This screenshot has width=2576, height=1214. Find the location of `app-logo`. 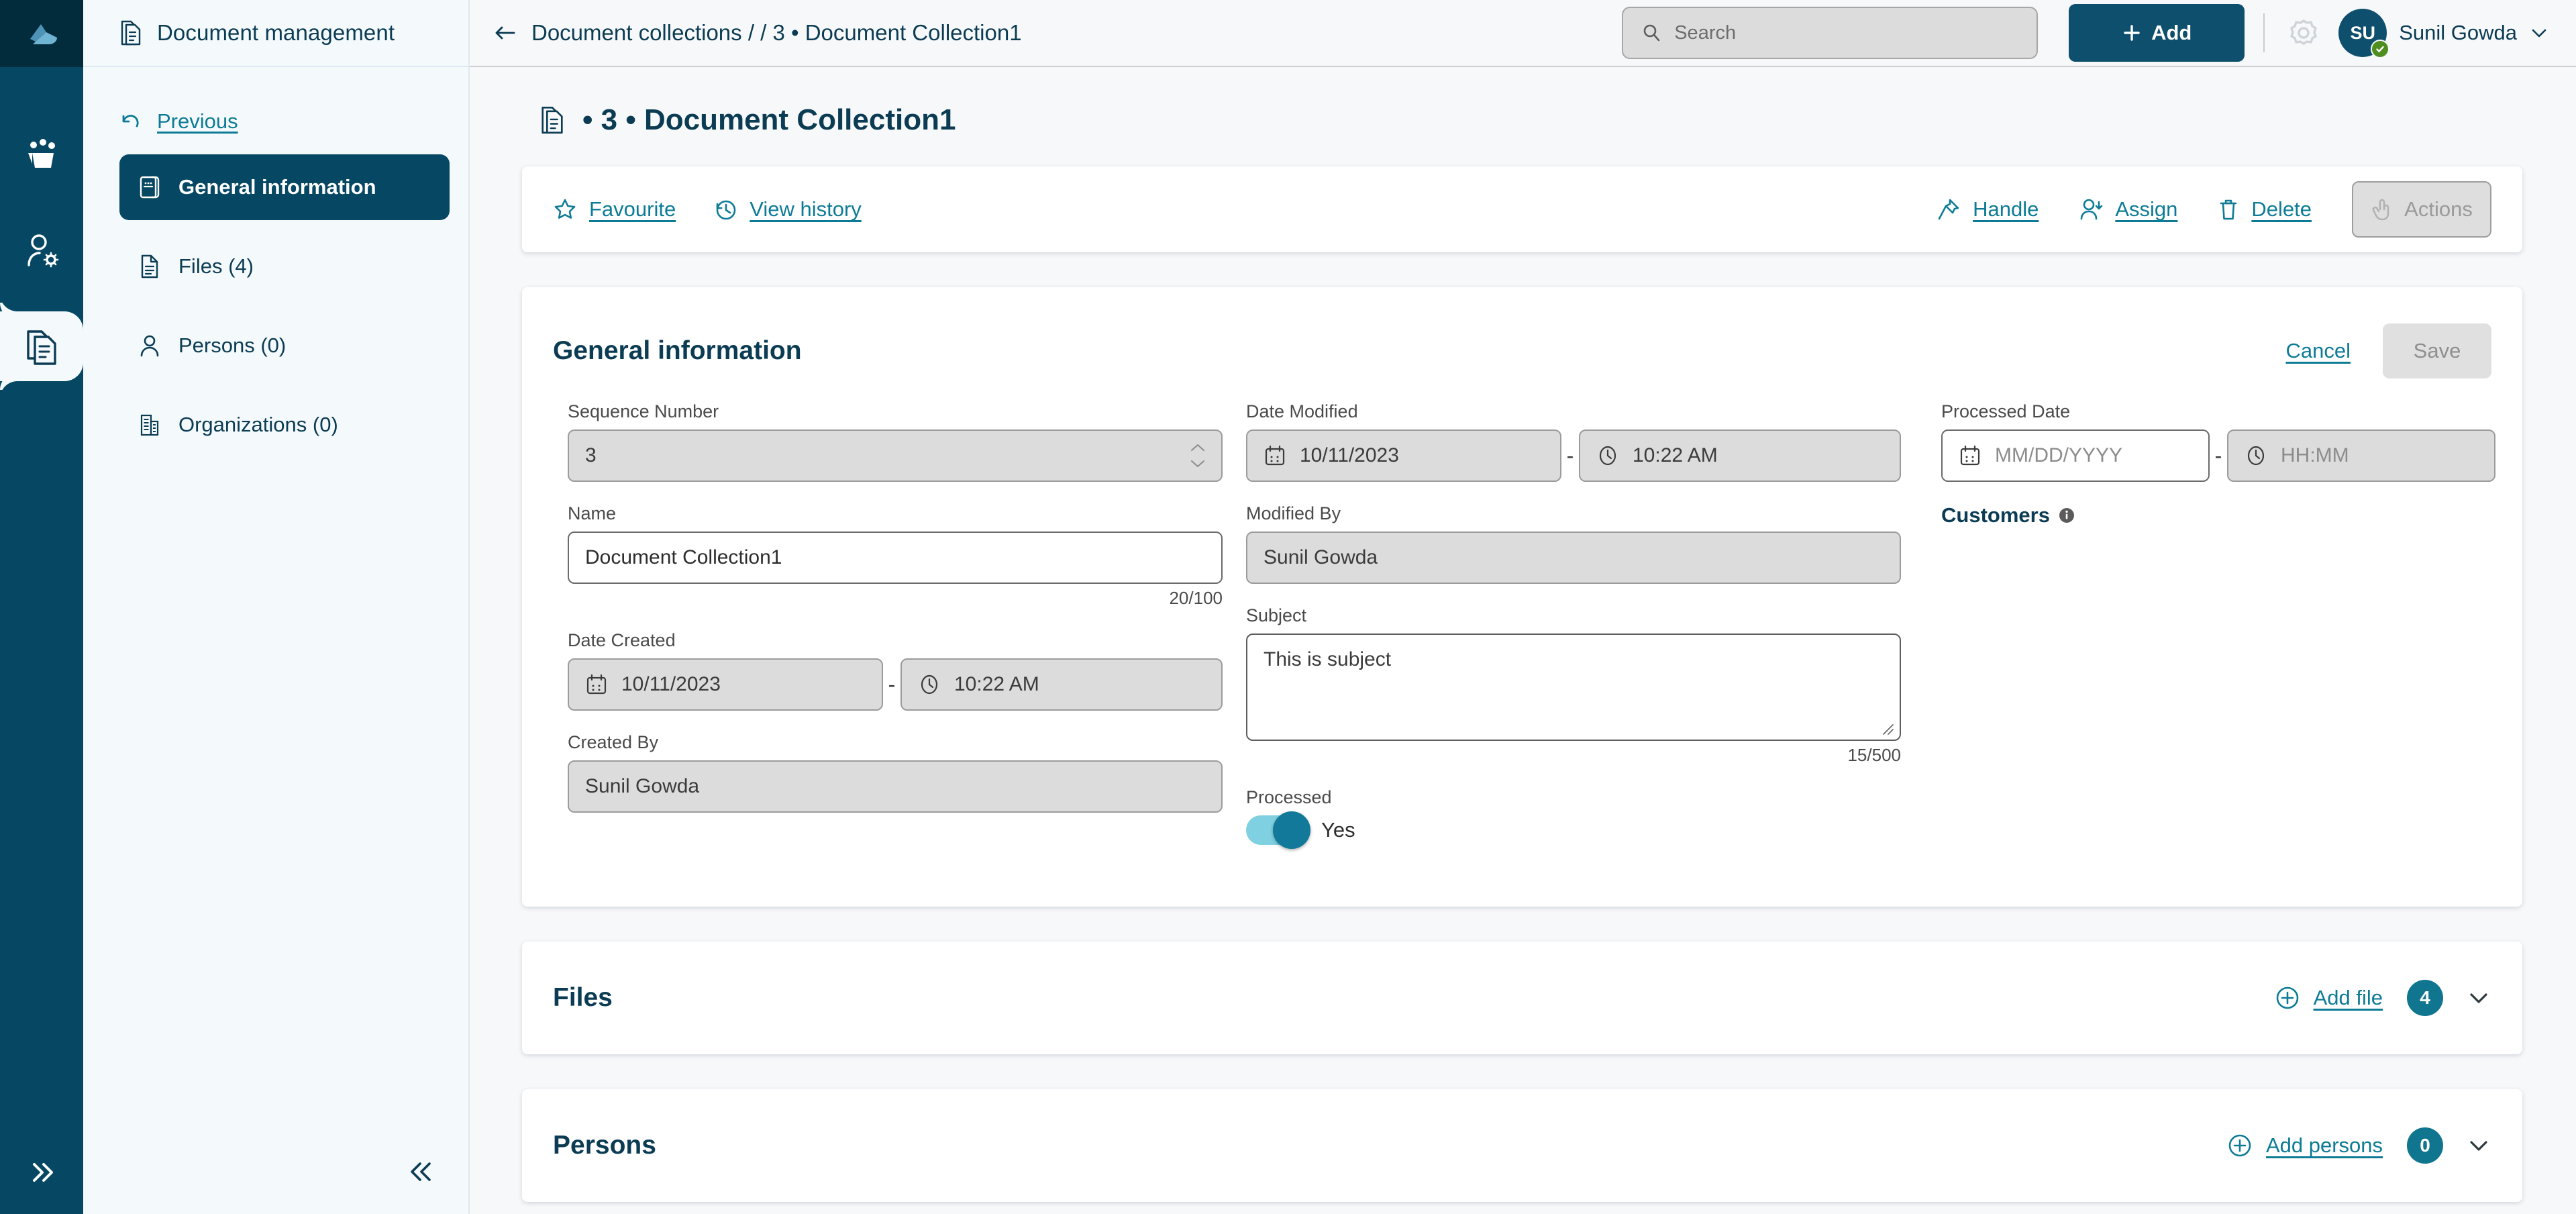

app-logo is located at coordinates (41, 33).